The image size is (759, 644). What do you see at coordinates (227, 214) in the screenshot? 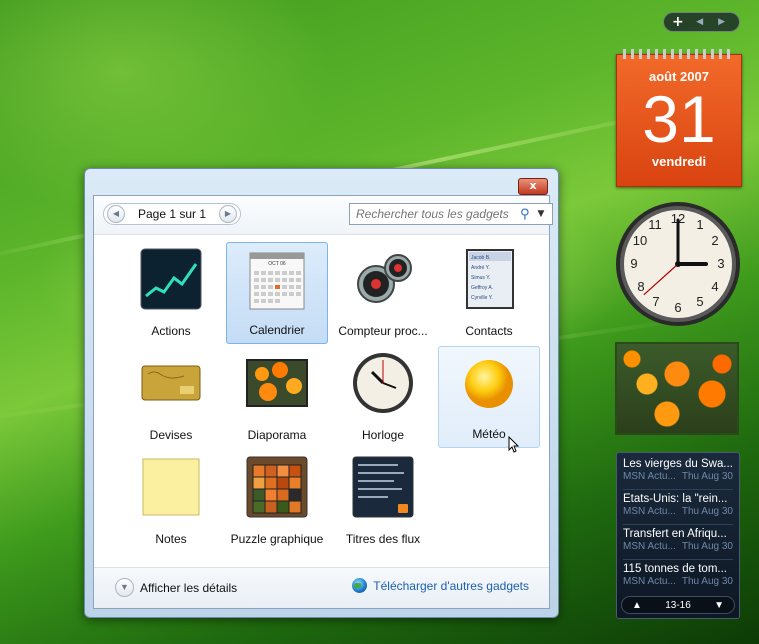
I see `next-page-icon: ▶` at bounding box center [227, 214].